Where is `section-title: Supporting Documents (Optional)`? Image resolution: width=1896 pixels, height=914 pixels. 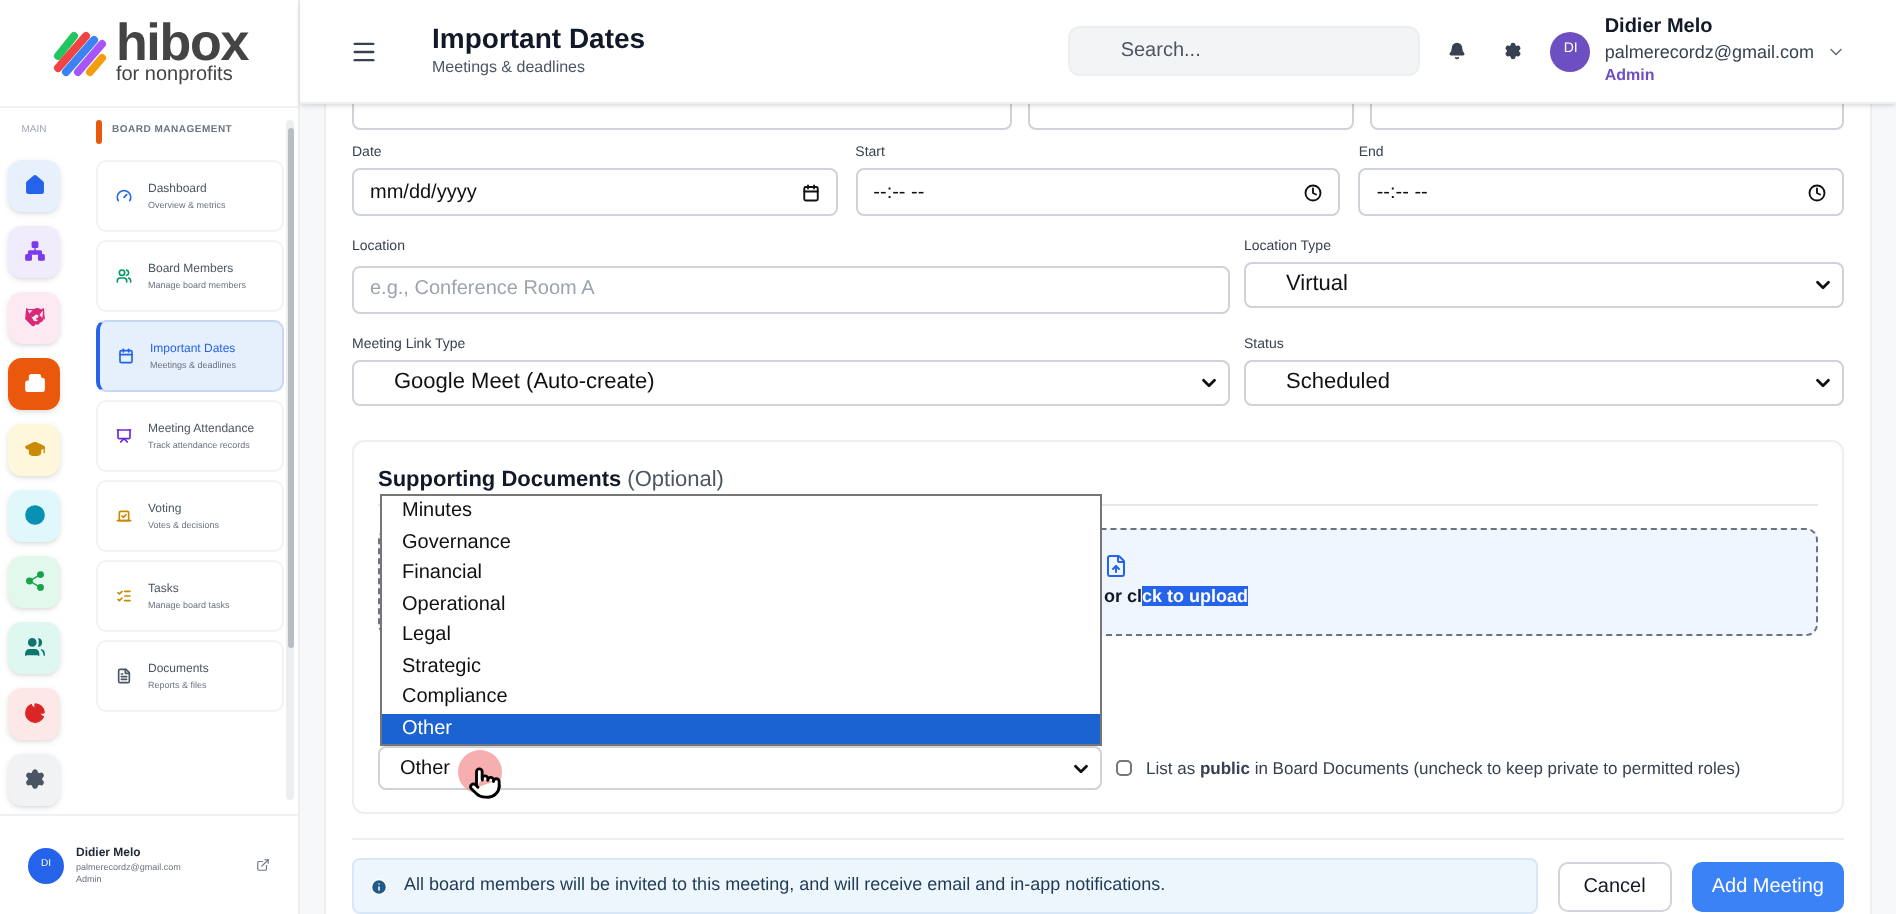
section-title: Supporting Documents (Optional) is located at coordinates (552, 480).